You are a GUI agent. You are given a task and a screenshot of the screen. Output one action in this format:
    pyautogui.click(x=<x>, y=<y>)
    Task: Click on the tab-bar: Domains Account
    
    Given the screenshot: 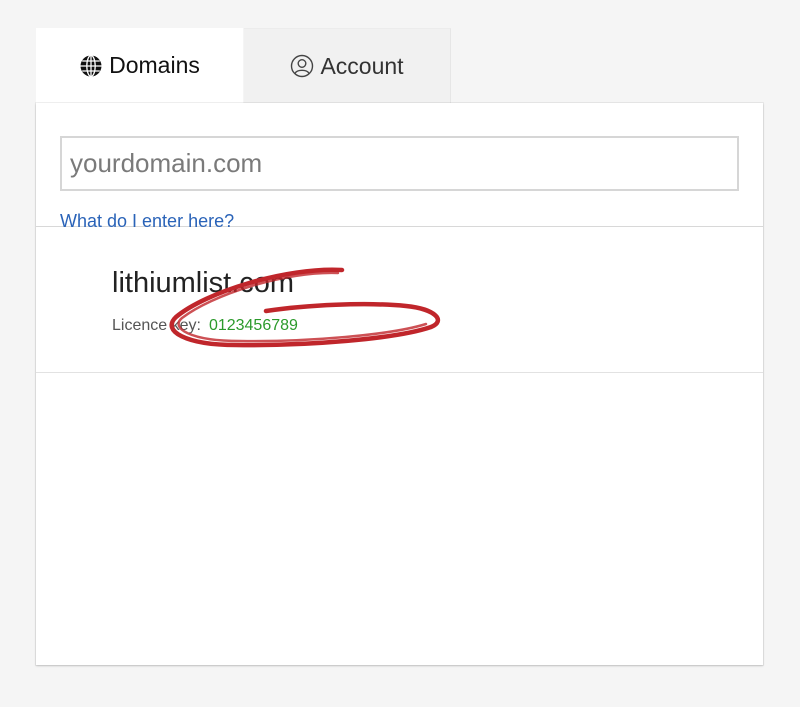 What is the action you would take?
    pyautogui.click(x=399, y=65)
    